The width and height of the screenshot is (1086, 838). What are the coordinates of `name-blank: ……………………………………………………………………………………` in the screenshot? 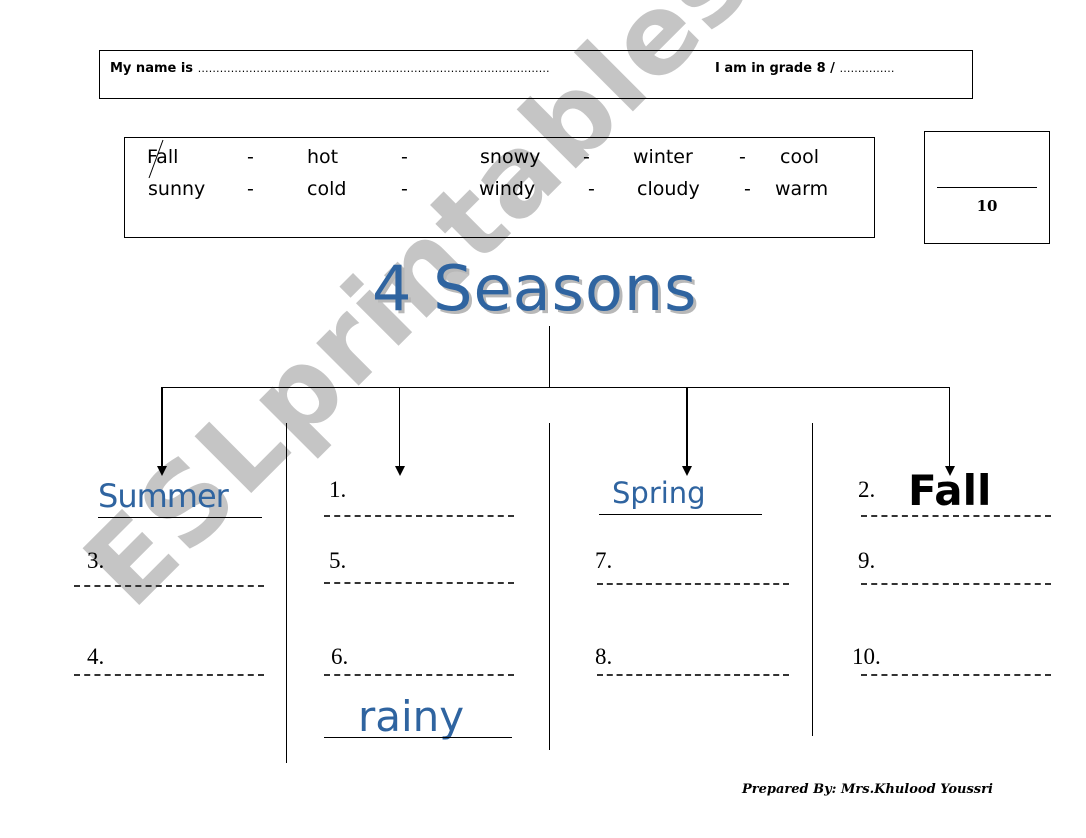 It's located at (374, 68).